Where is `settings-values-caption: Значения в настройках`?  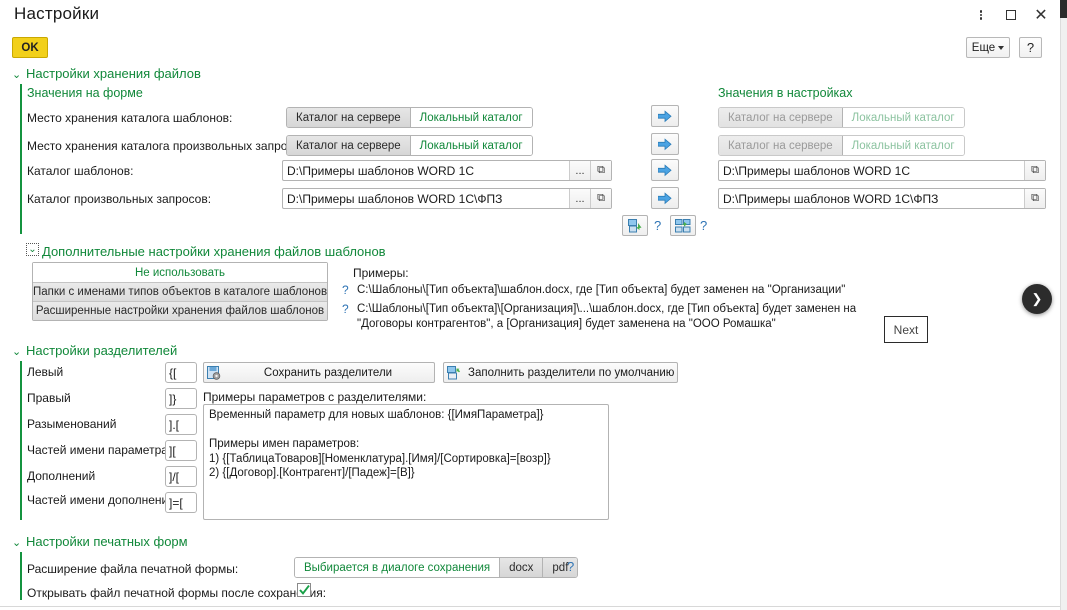 settings-values-caption: Значения в настройках is located at coordinates (785, 93).